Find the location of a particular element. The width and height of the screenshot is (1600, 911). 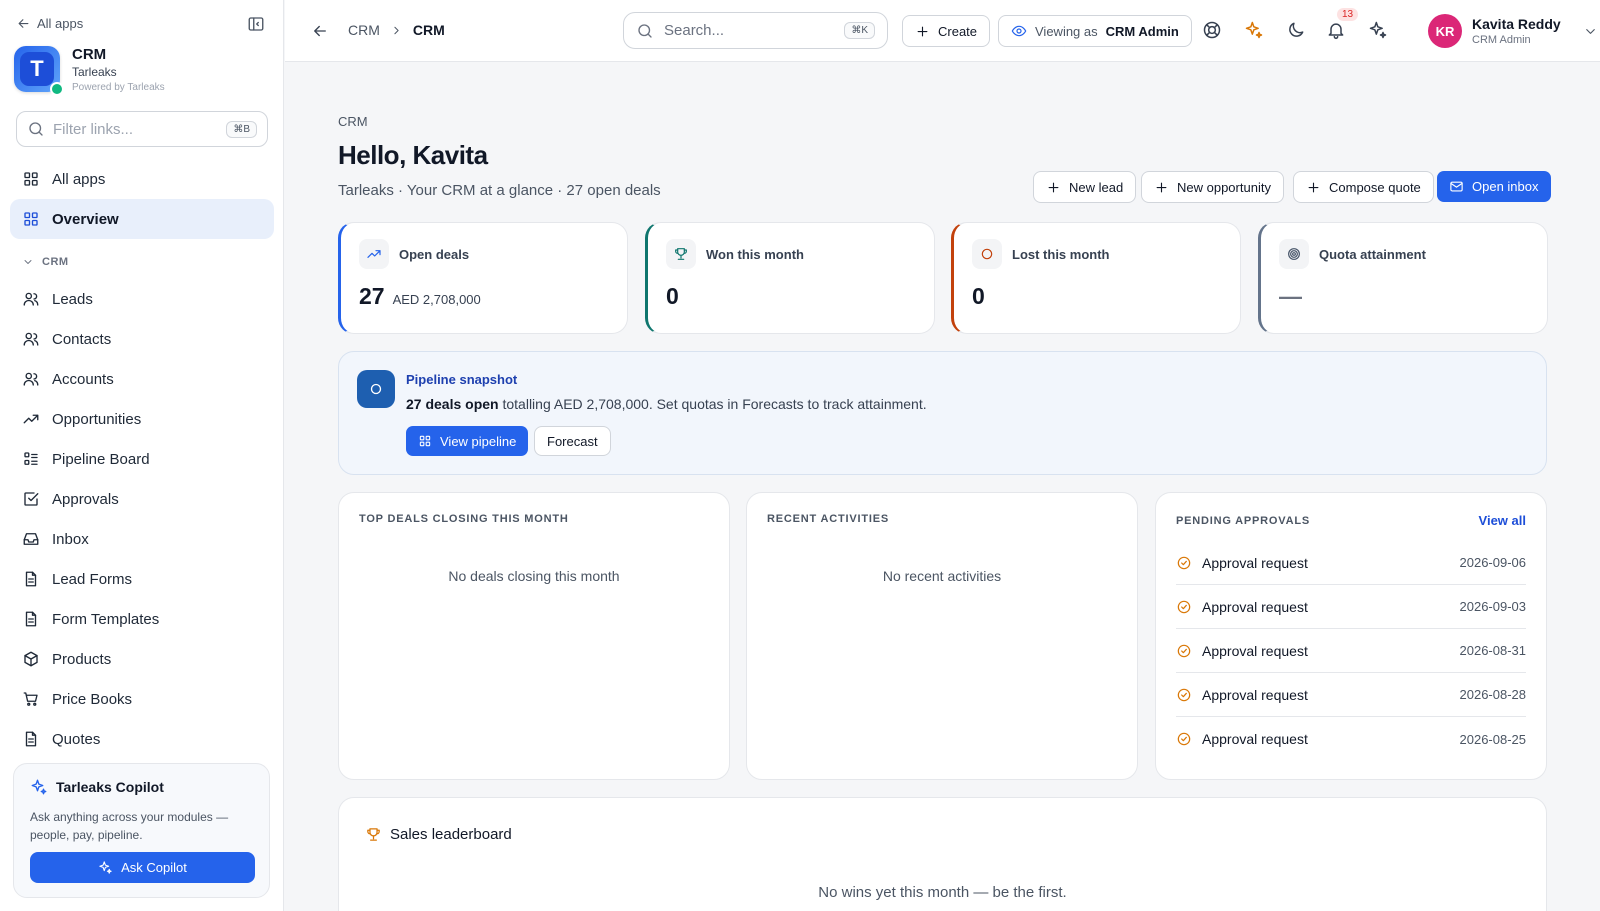

ai-sparkle-button is located at coordinates (1254, 30).